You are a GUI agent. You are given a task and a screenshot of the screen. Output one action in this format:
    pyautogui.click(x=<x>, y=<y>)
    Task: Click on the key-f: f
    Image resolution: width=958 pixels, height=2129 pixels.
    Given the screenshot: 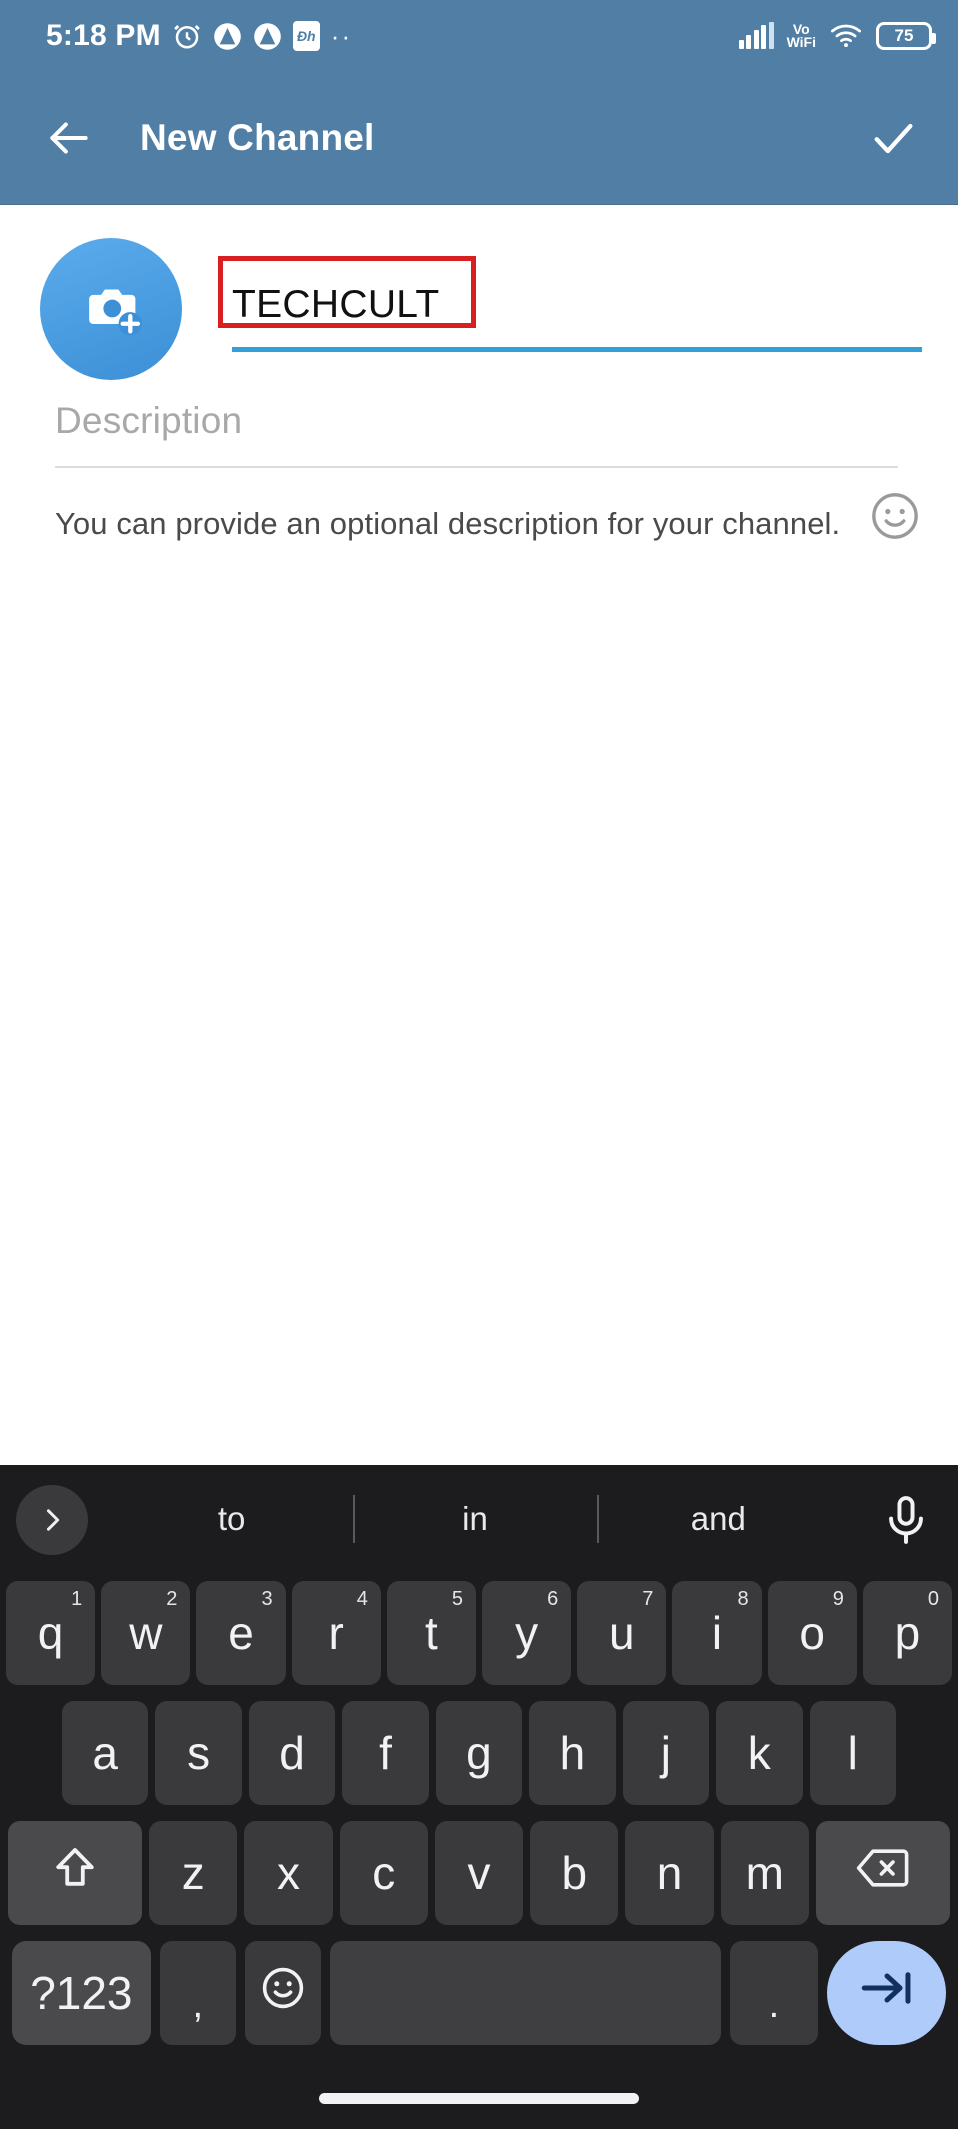 What is the action you would take?
    pyautogui.click(x=385, y=1753)
    